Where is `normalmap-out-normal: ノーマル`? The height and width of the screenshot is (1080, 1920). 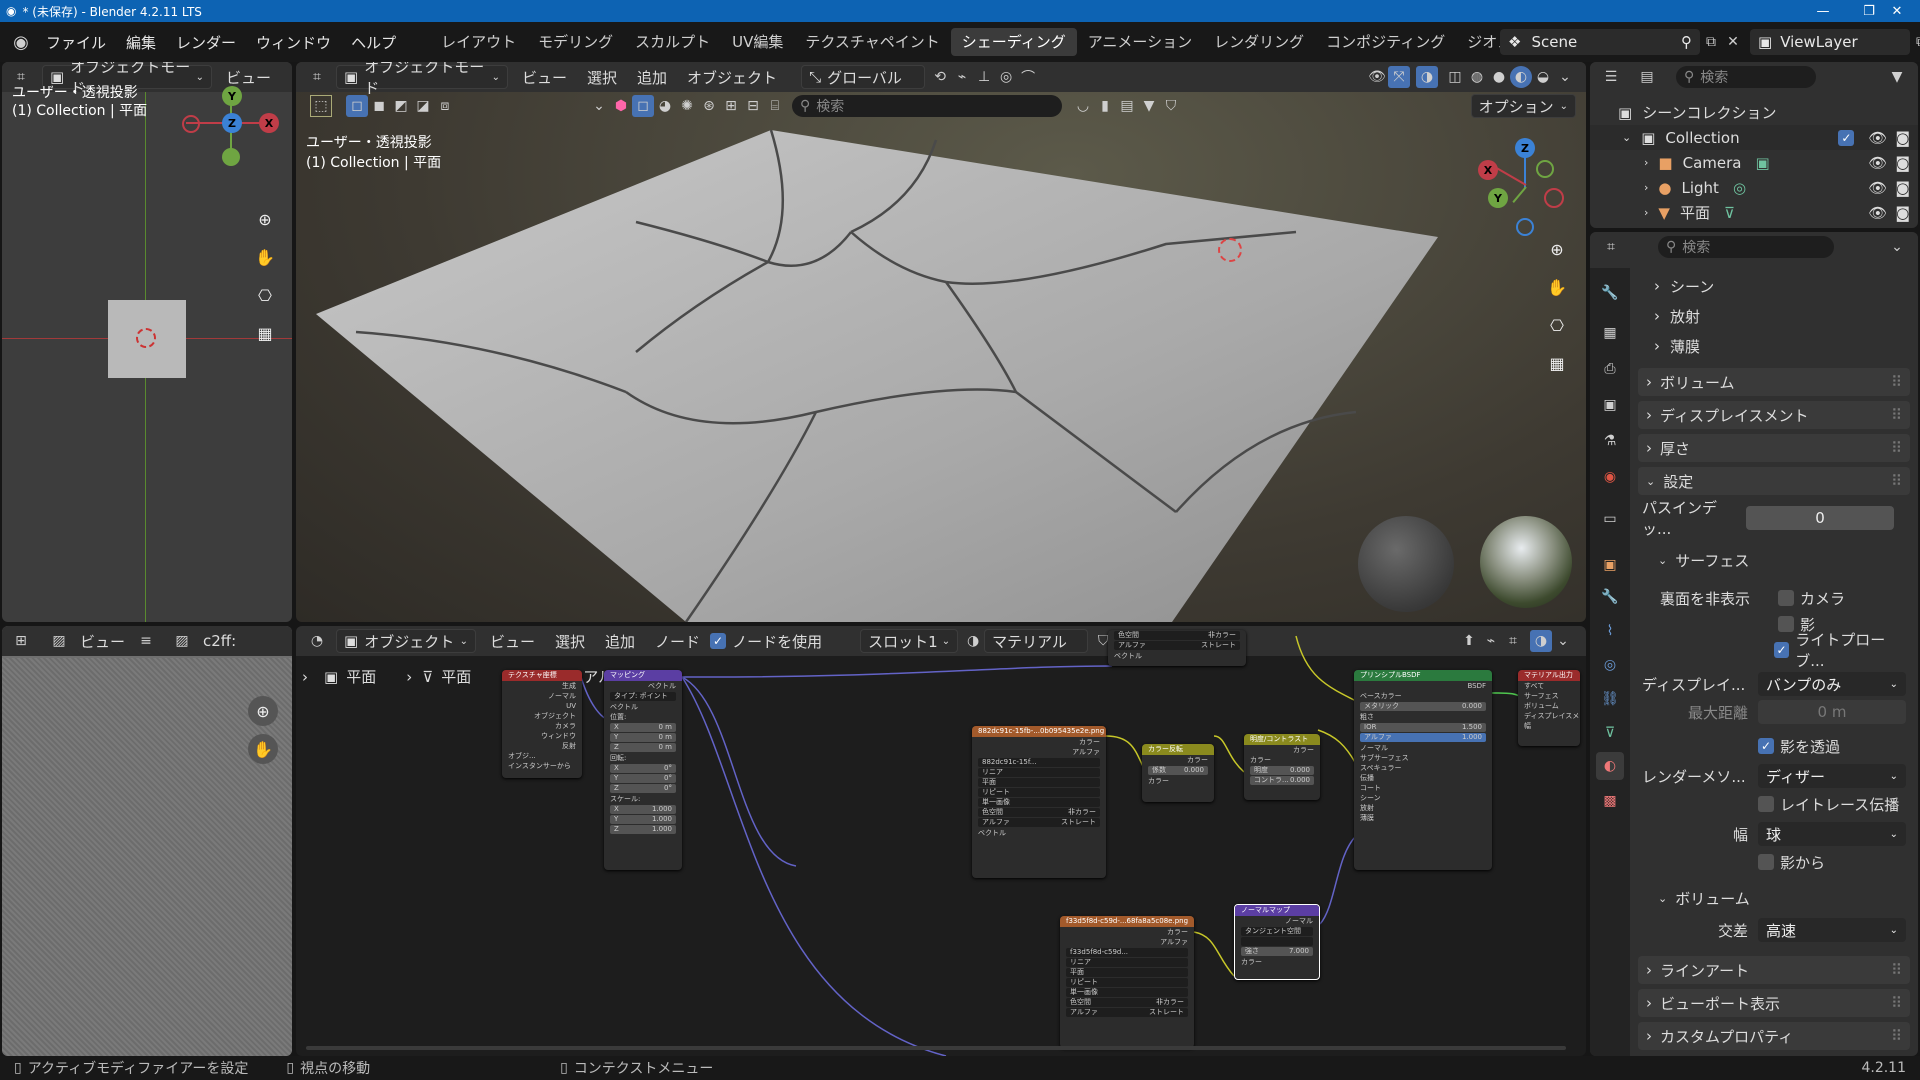 normalmap-out-normal: ノーマル is located at coordinates (1277, 921).